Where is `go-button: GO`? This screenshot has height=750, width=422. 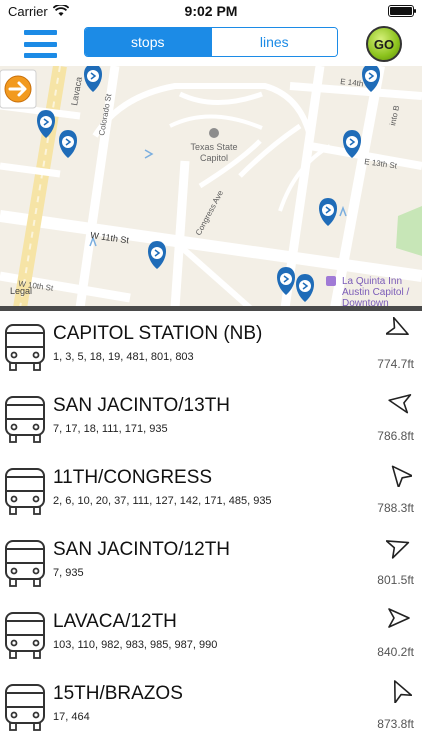
go-button: GO is located at coordinates (384, 44).